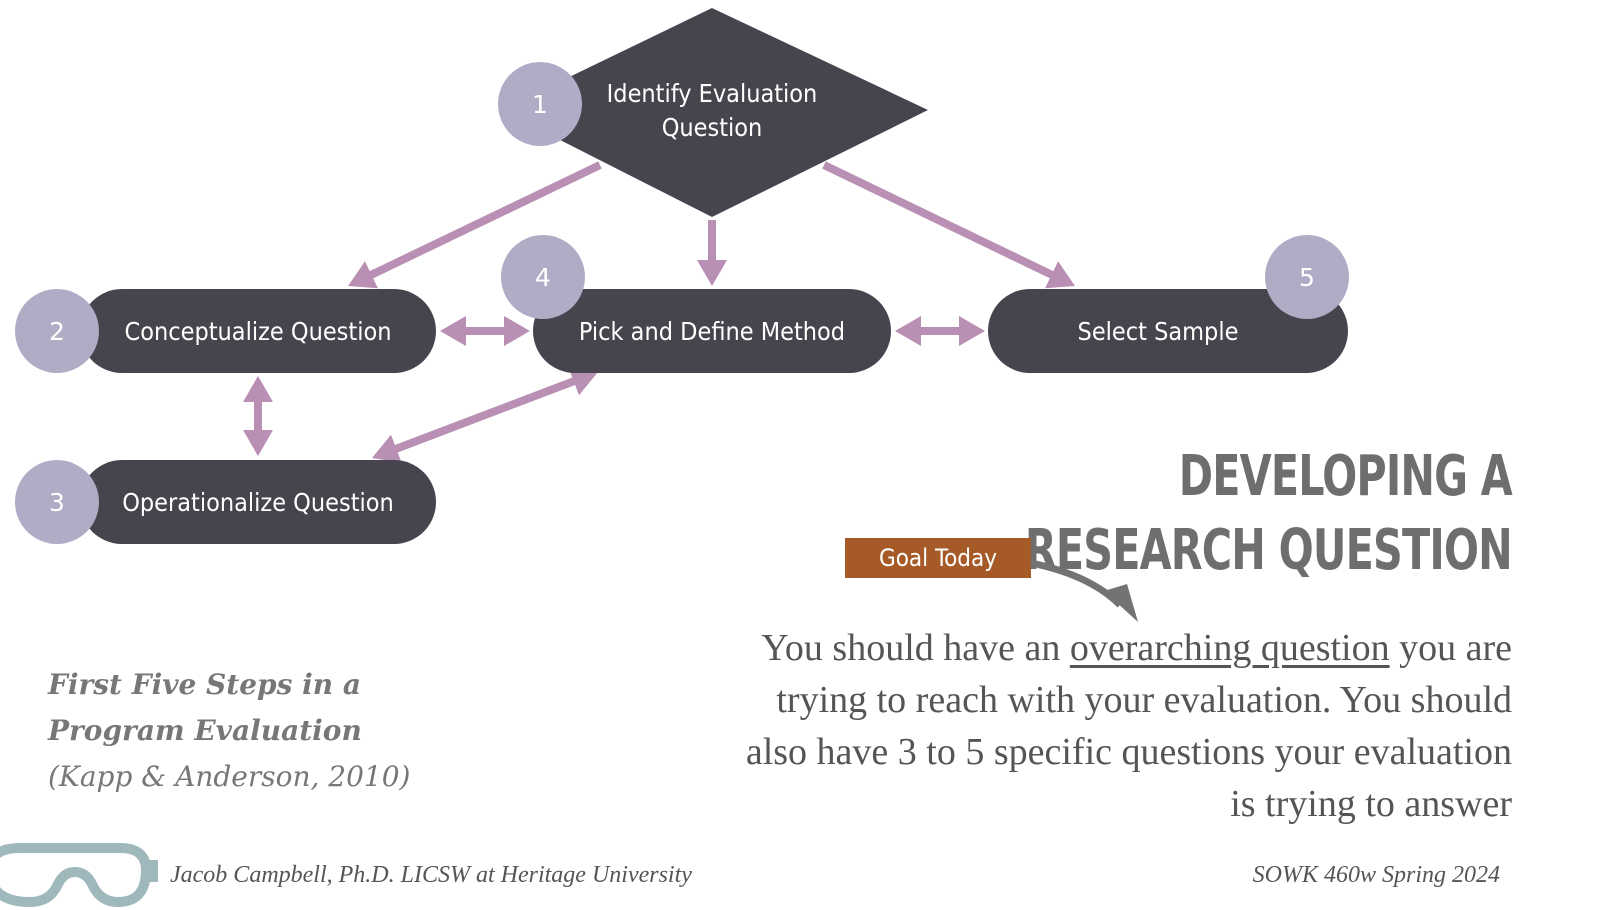 This screenshot has height=910, width=1600. I want to click on slide-title: DEVELOPING A RESEARCH QUESTION, so click(1268, 514).